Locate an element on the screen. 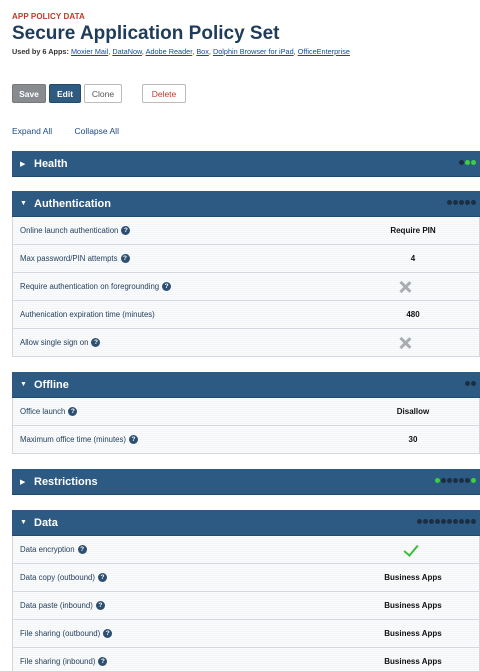  expand-all-link: Expand All is located at coordinates (32, 131).